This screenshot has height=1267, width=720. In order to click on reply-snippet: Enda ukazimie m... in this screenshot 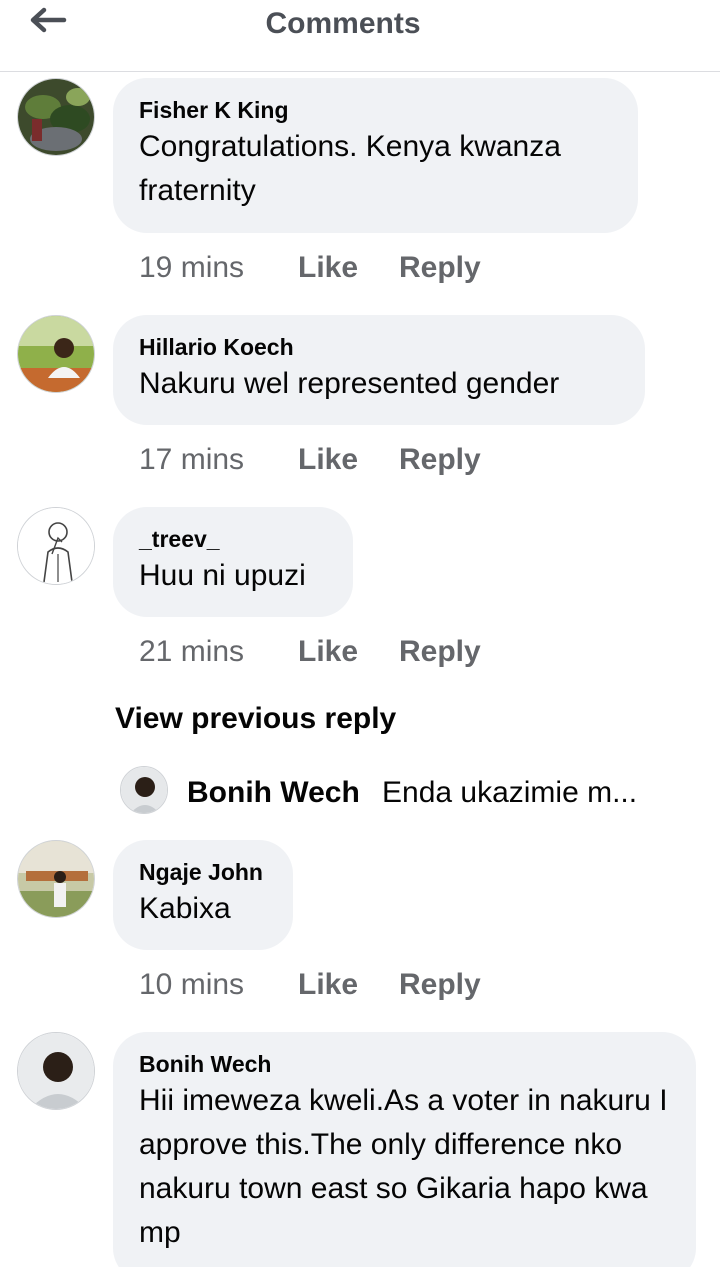, I will do `click(510, 792)`.